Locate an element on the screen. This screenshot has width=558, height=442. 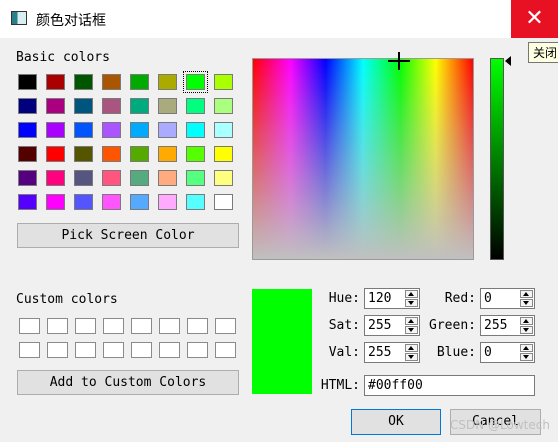
close-button: ✕ is located at coordinates (534, 19).